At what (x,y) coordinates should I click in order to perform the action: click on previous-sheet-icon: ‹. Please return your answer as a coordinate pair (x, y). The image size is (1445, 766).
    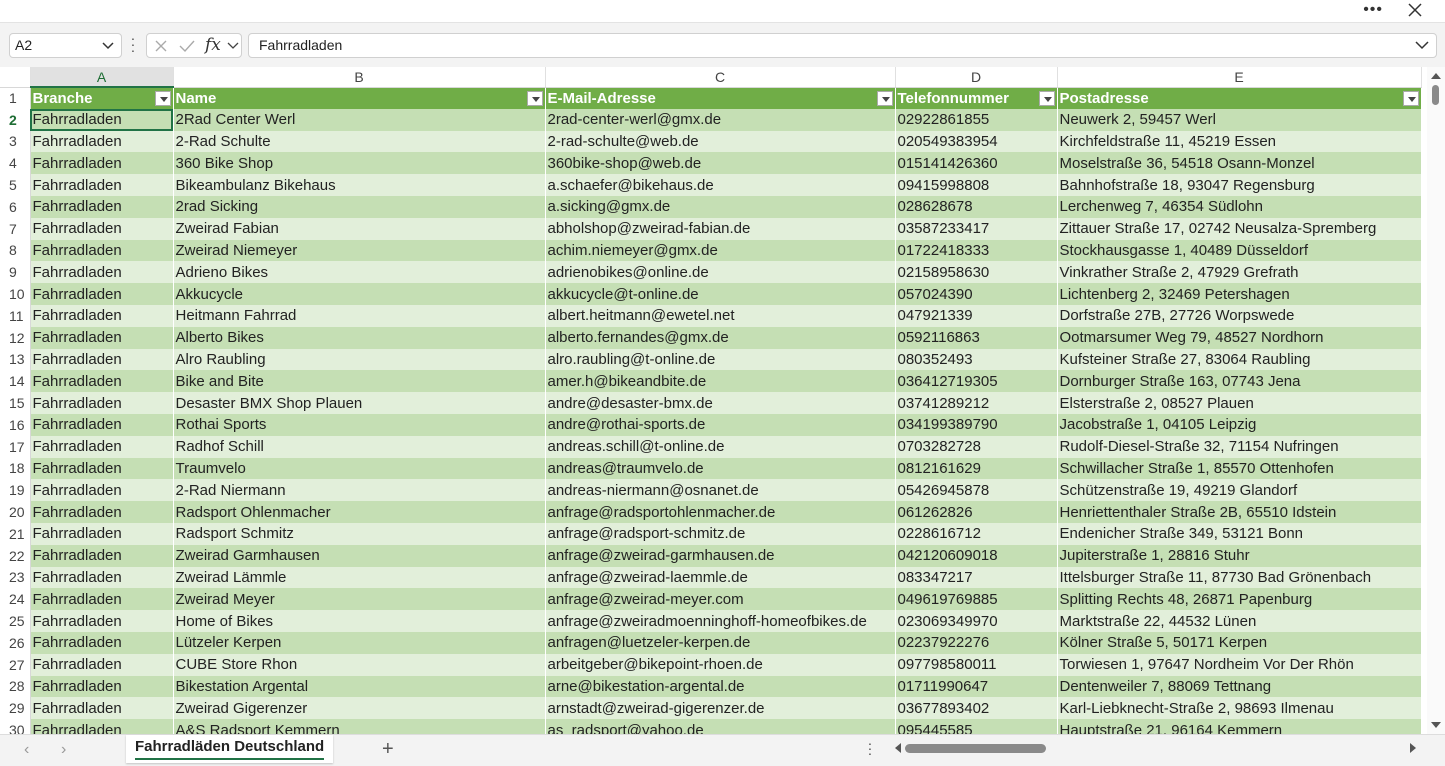
    Looking at the image, I should click on (26, 750).